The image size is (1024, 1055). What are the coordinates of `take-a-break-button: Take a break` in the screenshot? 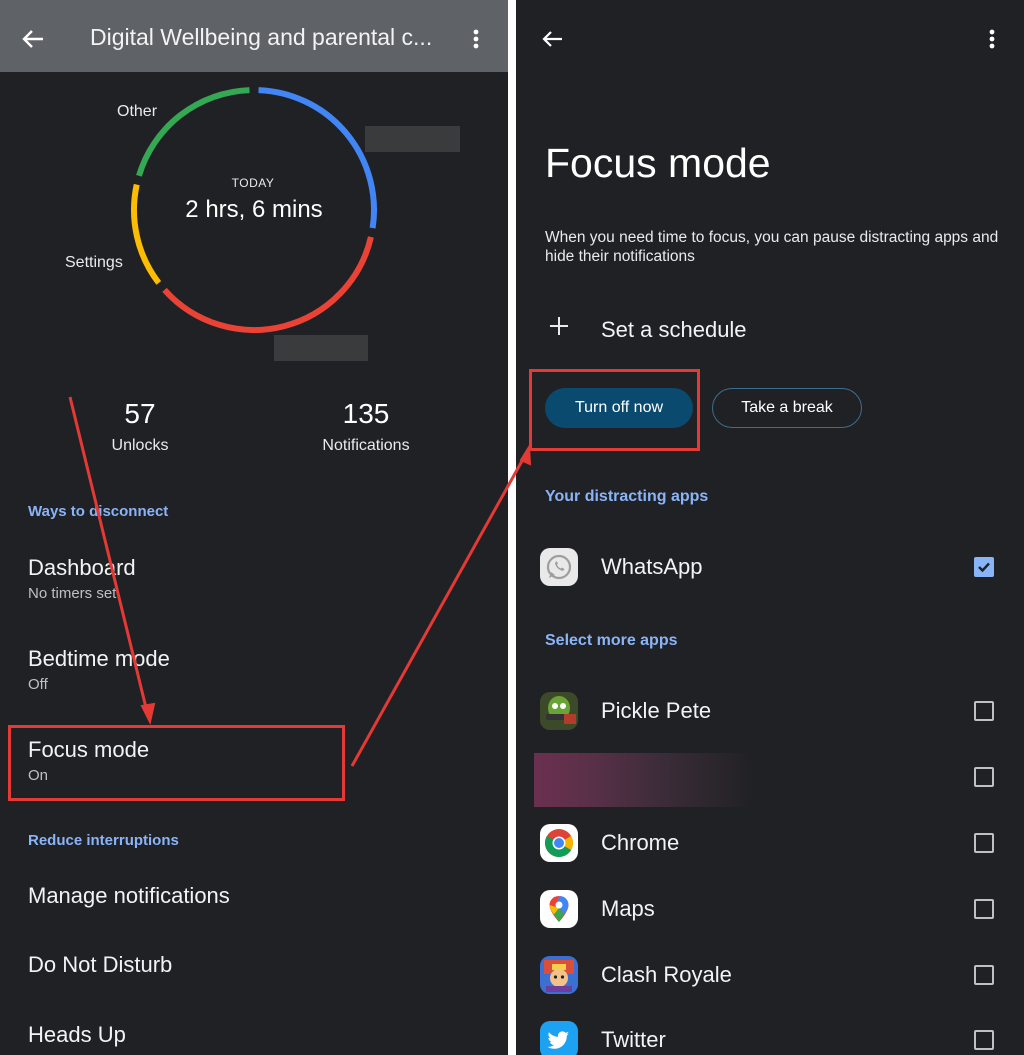 It's located at (787, 408).